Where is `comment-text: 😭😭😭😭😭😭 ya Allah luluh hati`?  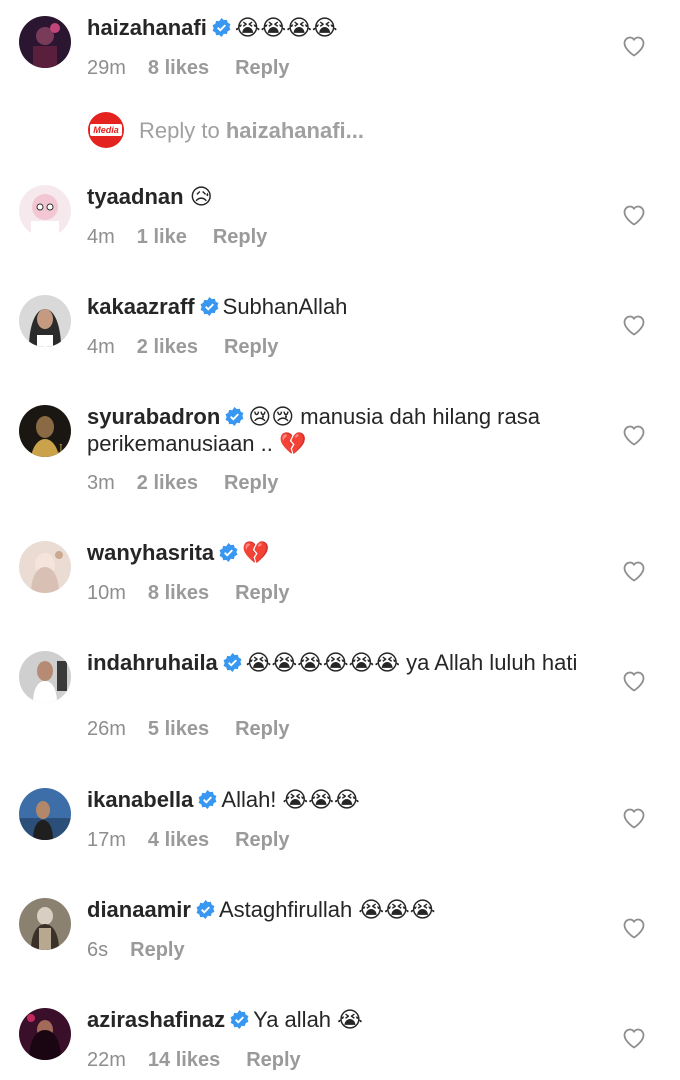 comment-text: 😭😭😭😭😭😭 ya Allah luluh hati is located at coordinates (411, 662).